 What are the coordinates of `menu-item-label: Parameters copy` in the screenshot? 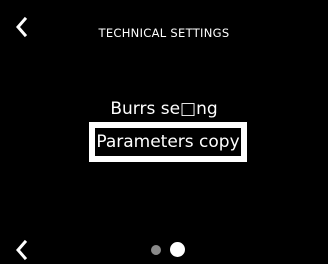 It's located at (168, 142).